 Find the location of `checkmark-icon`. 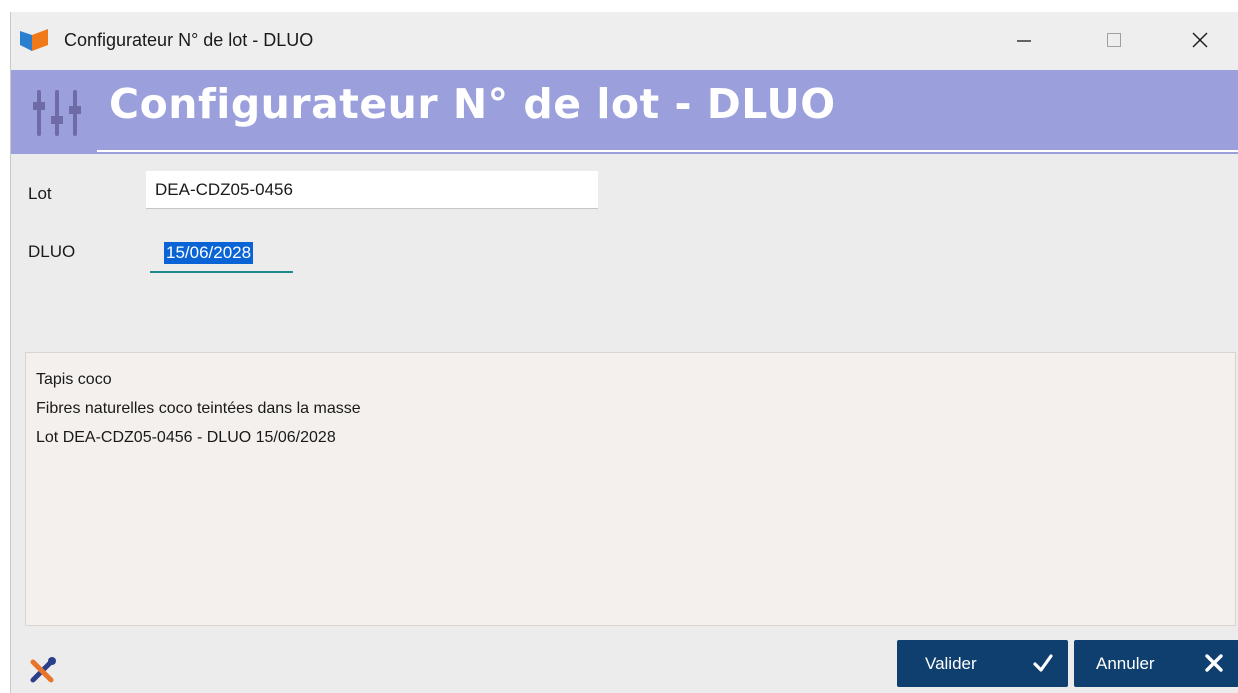

checkmark-icon is located at coordinates (1043, 663).